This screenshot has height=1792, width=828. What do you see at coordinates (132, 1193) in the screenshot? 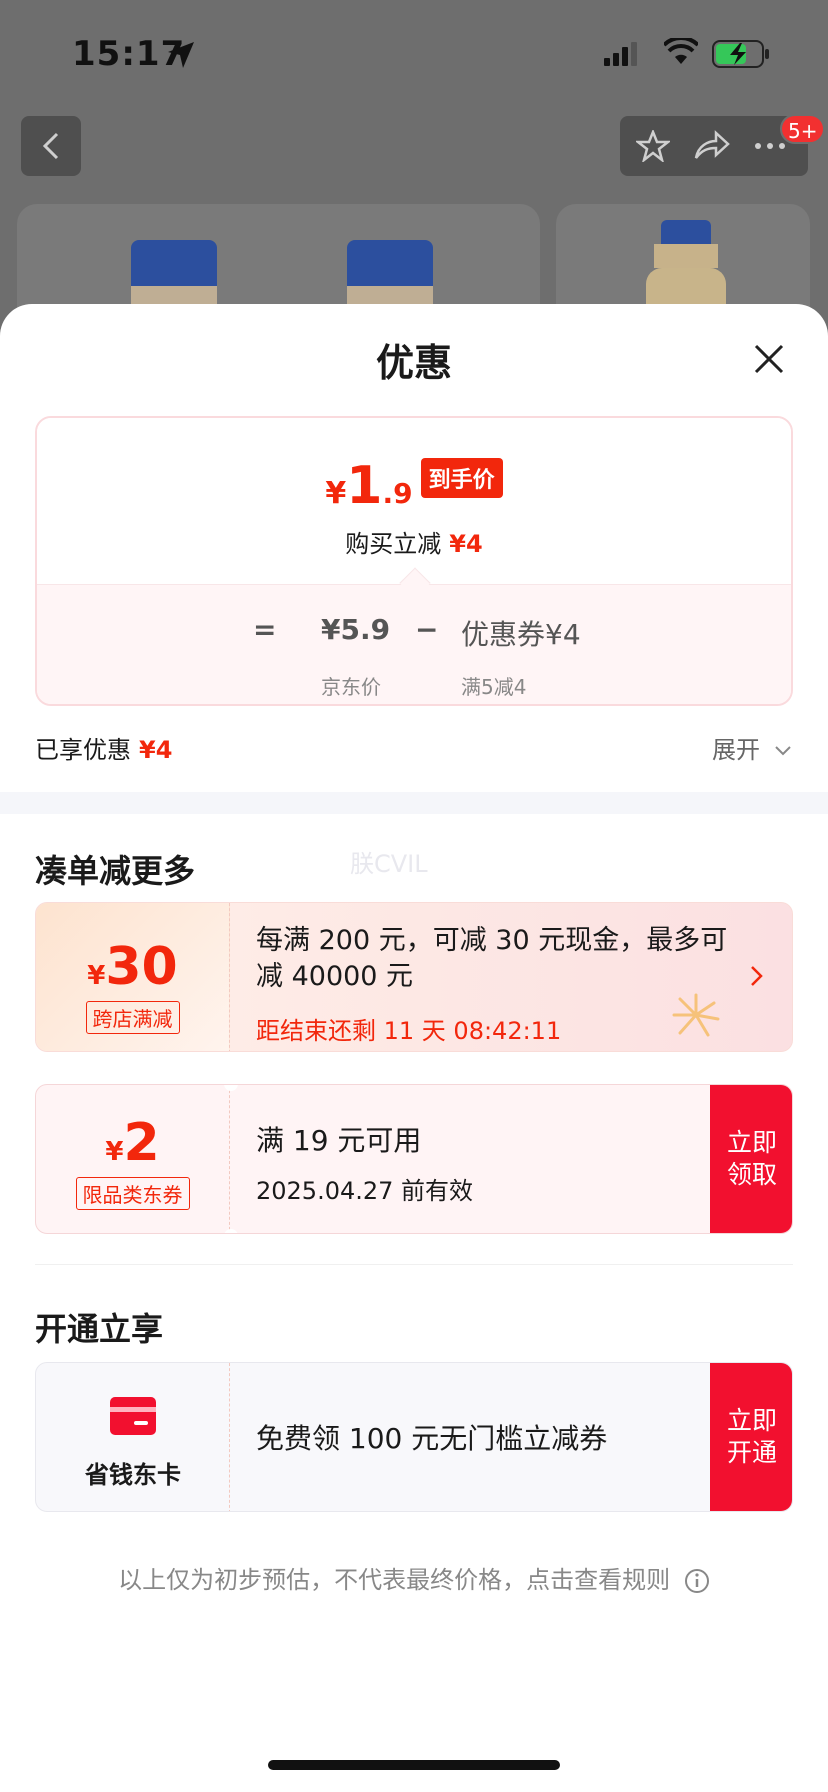
I see `coupon-tag: 限品类东券` at bounding box center [132, 1193].